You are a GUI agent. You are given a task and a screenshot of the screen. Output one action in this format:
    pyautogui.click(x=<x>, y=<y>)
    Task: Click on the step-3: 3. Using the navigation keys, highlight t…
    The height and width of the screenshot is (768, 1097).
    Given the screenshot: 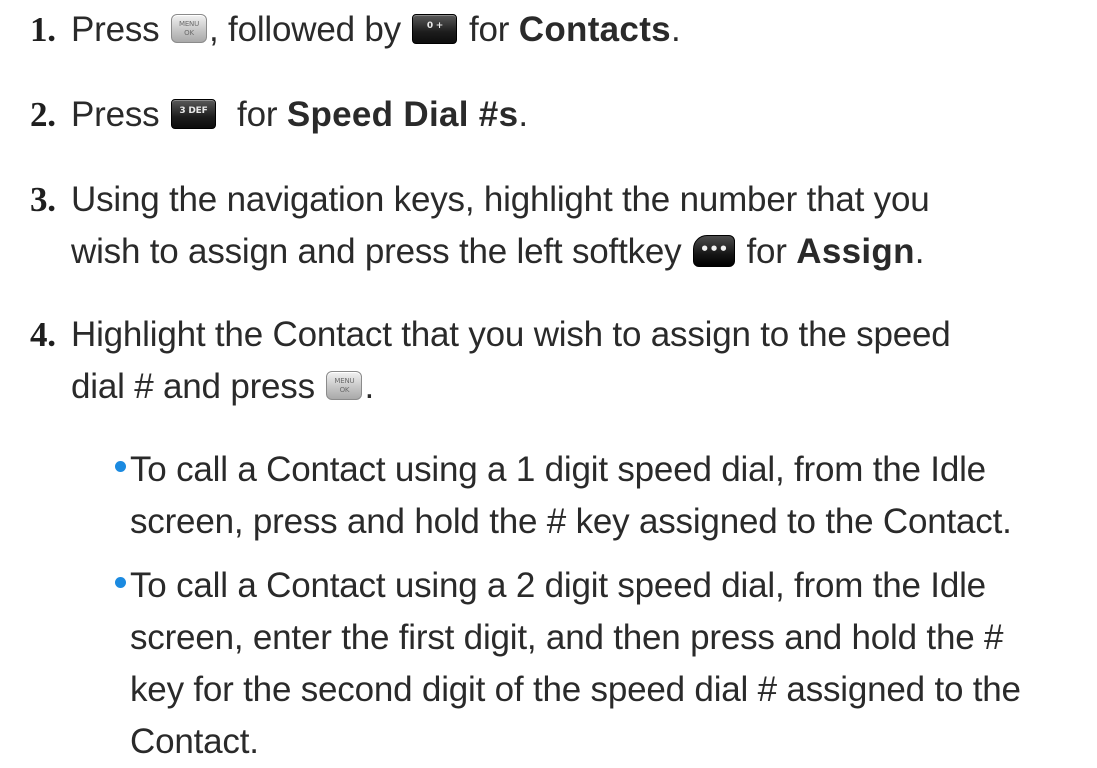 What is the action you would take?
    pyautogui.click(x=480, y=226)
    